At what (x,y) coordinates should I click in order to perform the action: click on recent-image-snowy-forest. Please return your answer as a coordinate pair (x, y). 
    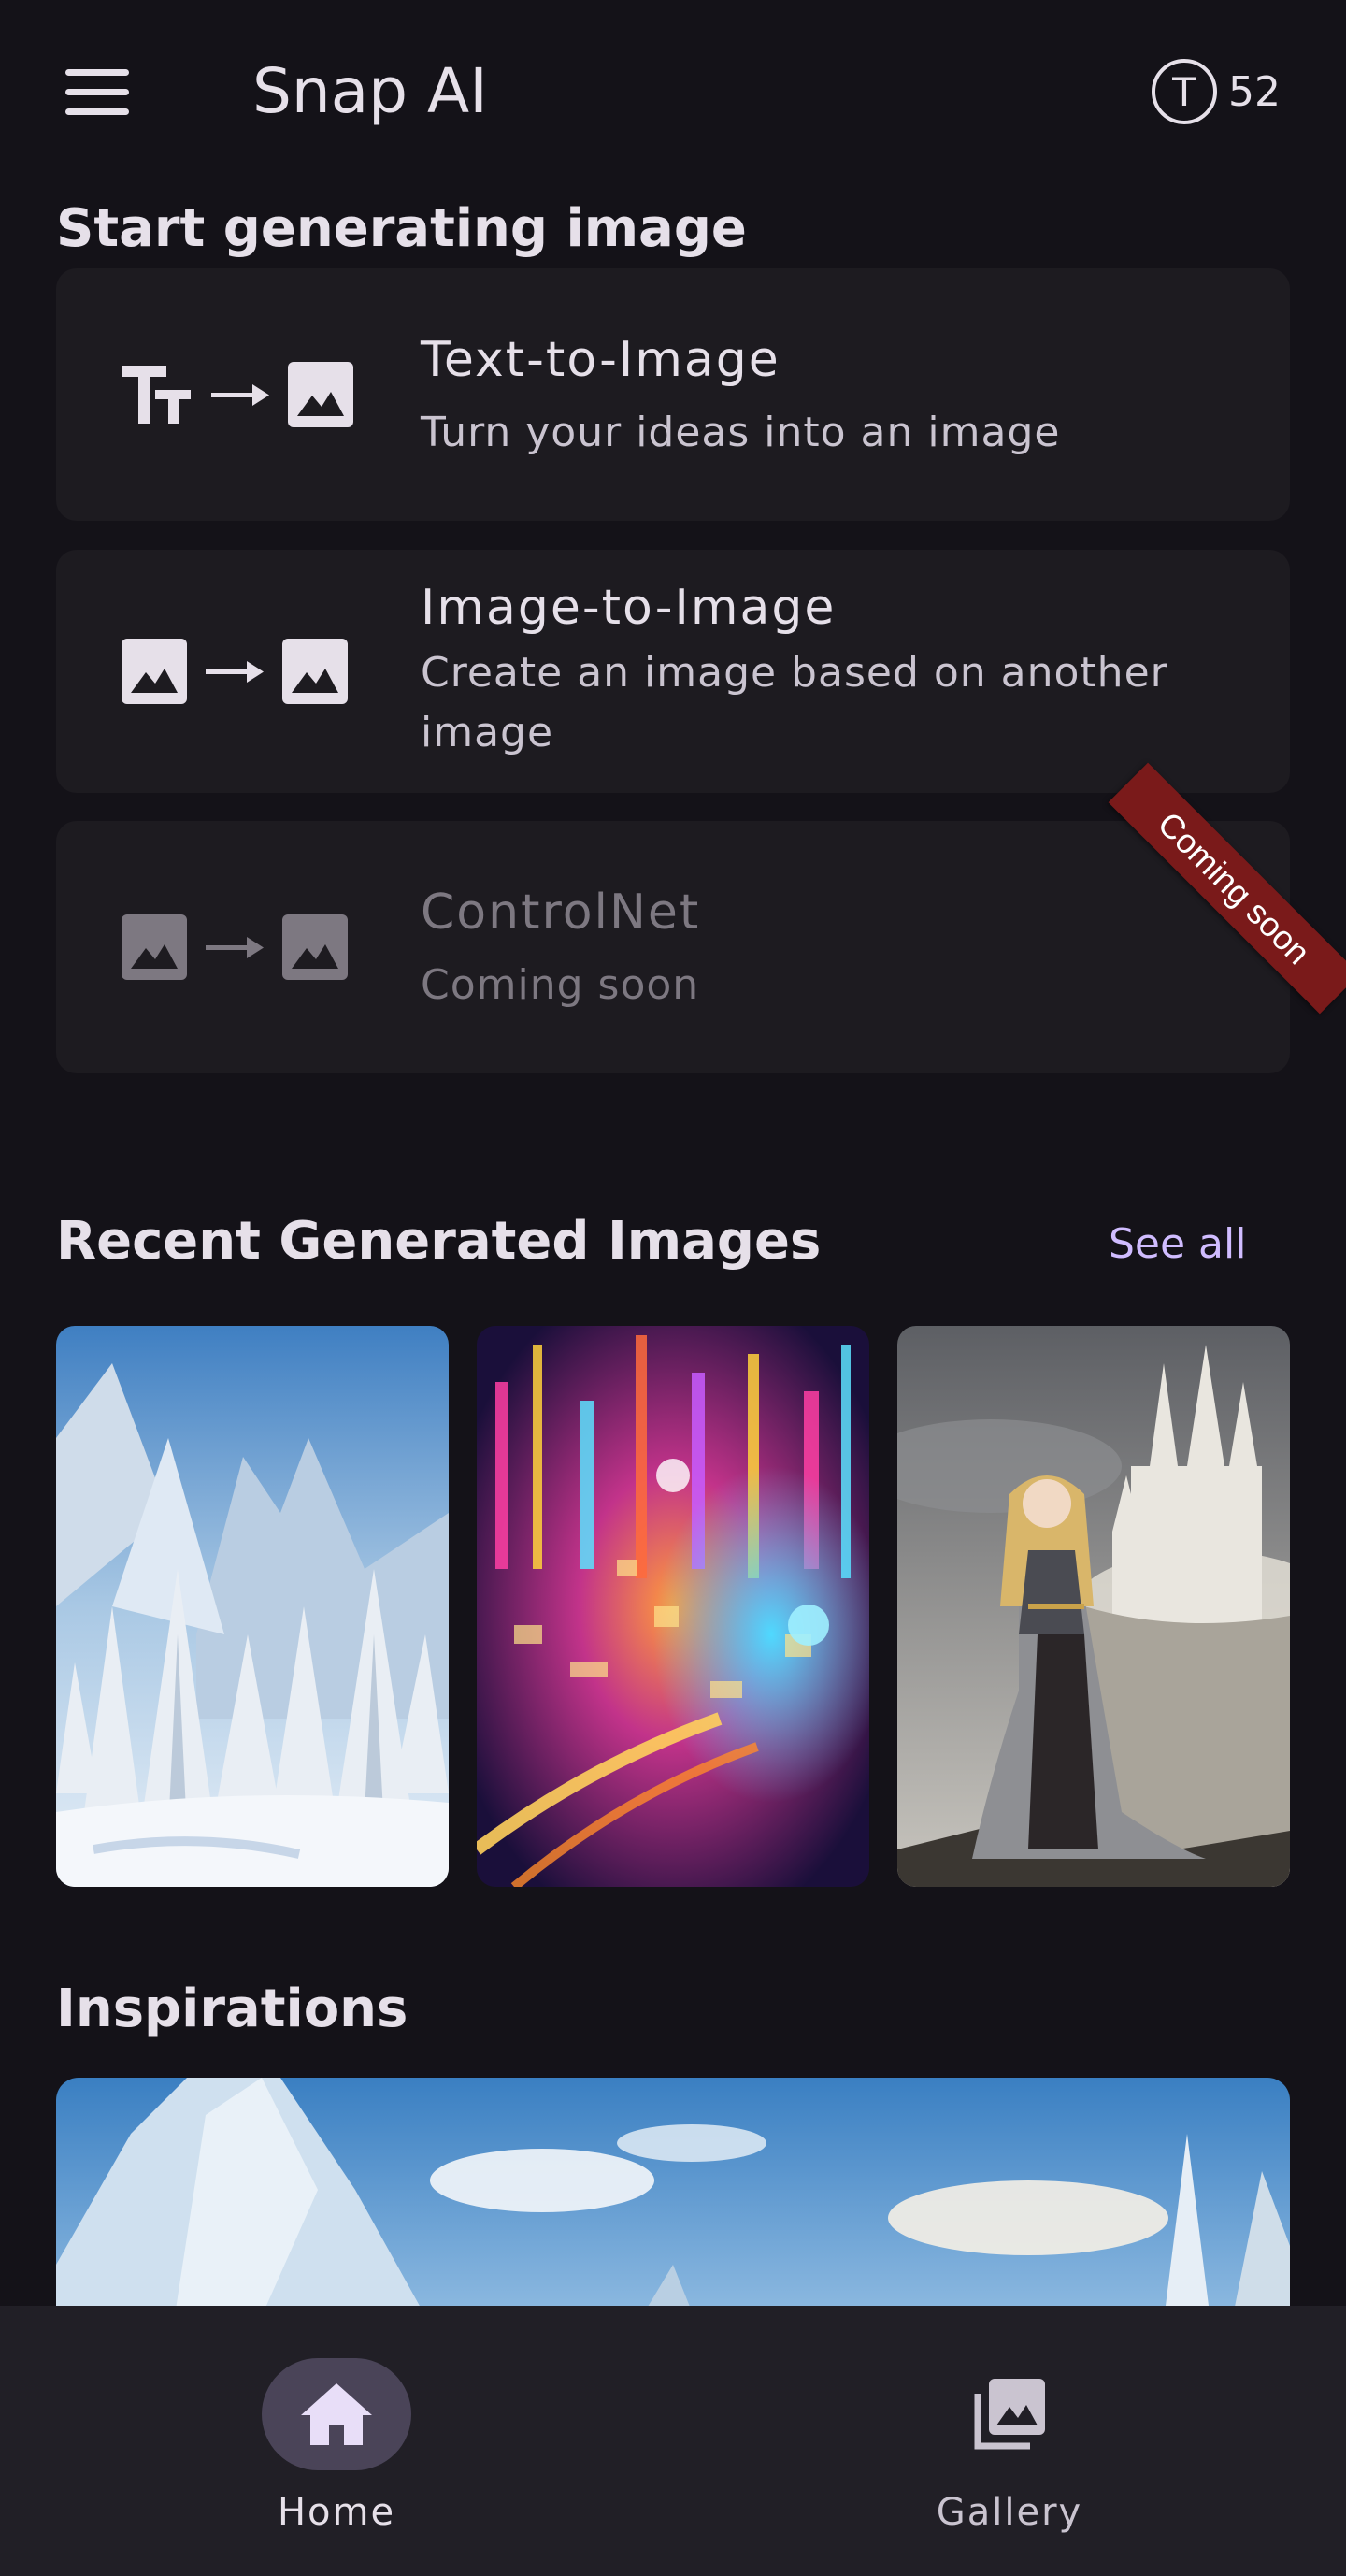
    Looking at the image, I should click on (252, 1607).